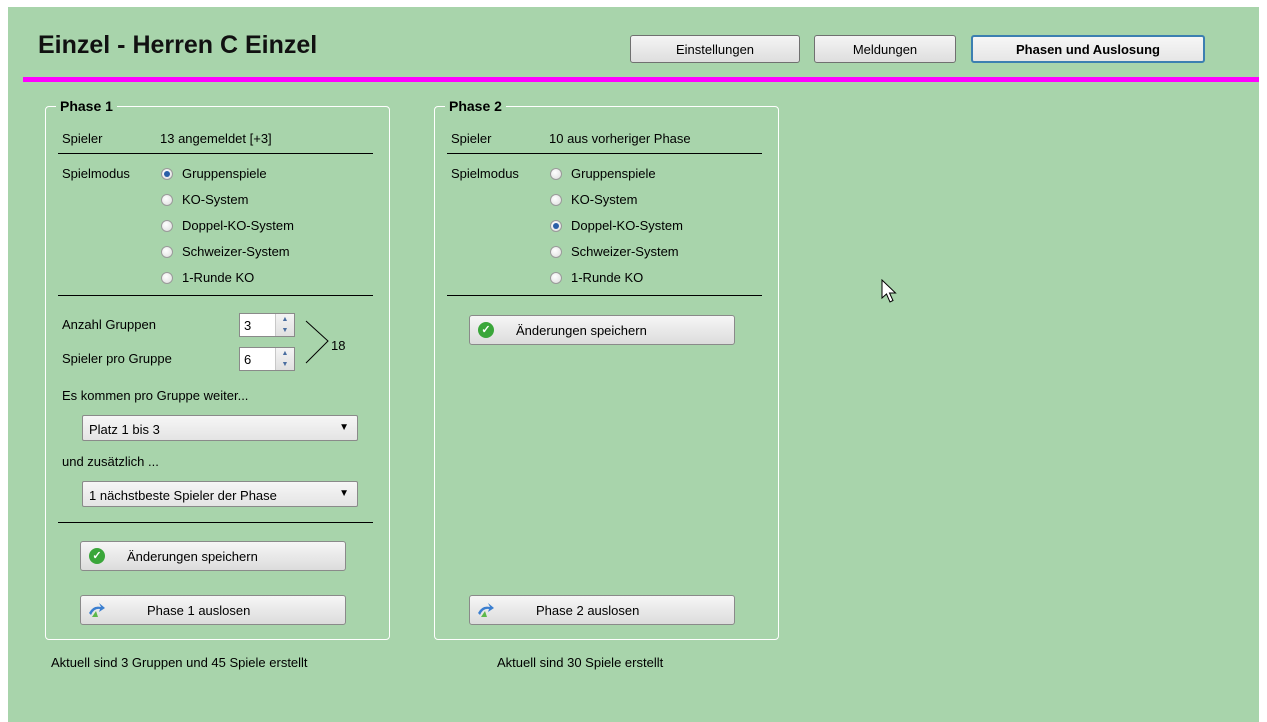 The image size is (1267, 722). Describe the element at coordinates (167, 200) in the screenshot. I see `phase1-mode-radio-ko-system` at that location.